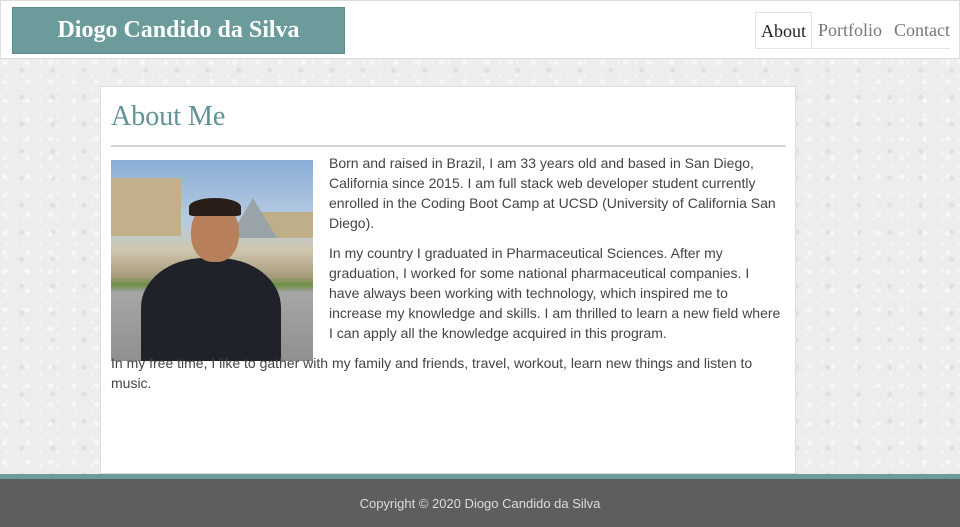 The width and height of the screenshot is (960, 527). I want to click on footer-copyright: Copyright © 2020 Diogo Candido da Silva, so click(480, 503).